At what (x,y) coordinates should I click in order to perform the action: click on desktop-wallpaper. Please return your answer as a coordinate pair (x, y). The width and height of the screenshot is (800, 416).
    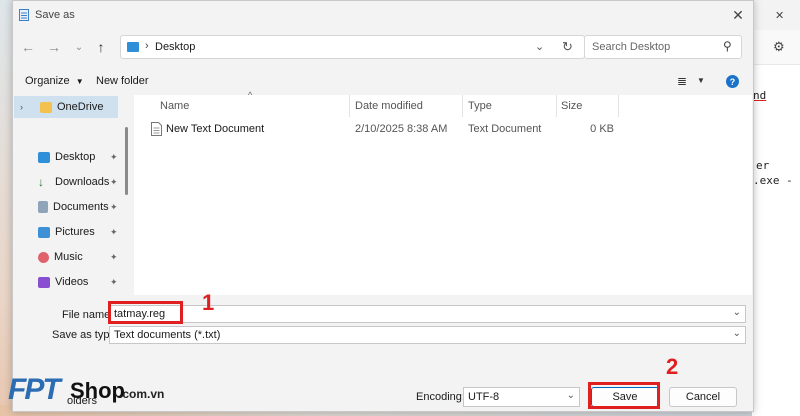
    Looking at the image, I should click on (6, 208).